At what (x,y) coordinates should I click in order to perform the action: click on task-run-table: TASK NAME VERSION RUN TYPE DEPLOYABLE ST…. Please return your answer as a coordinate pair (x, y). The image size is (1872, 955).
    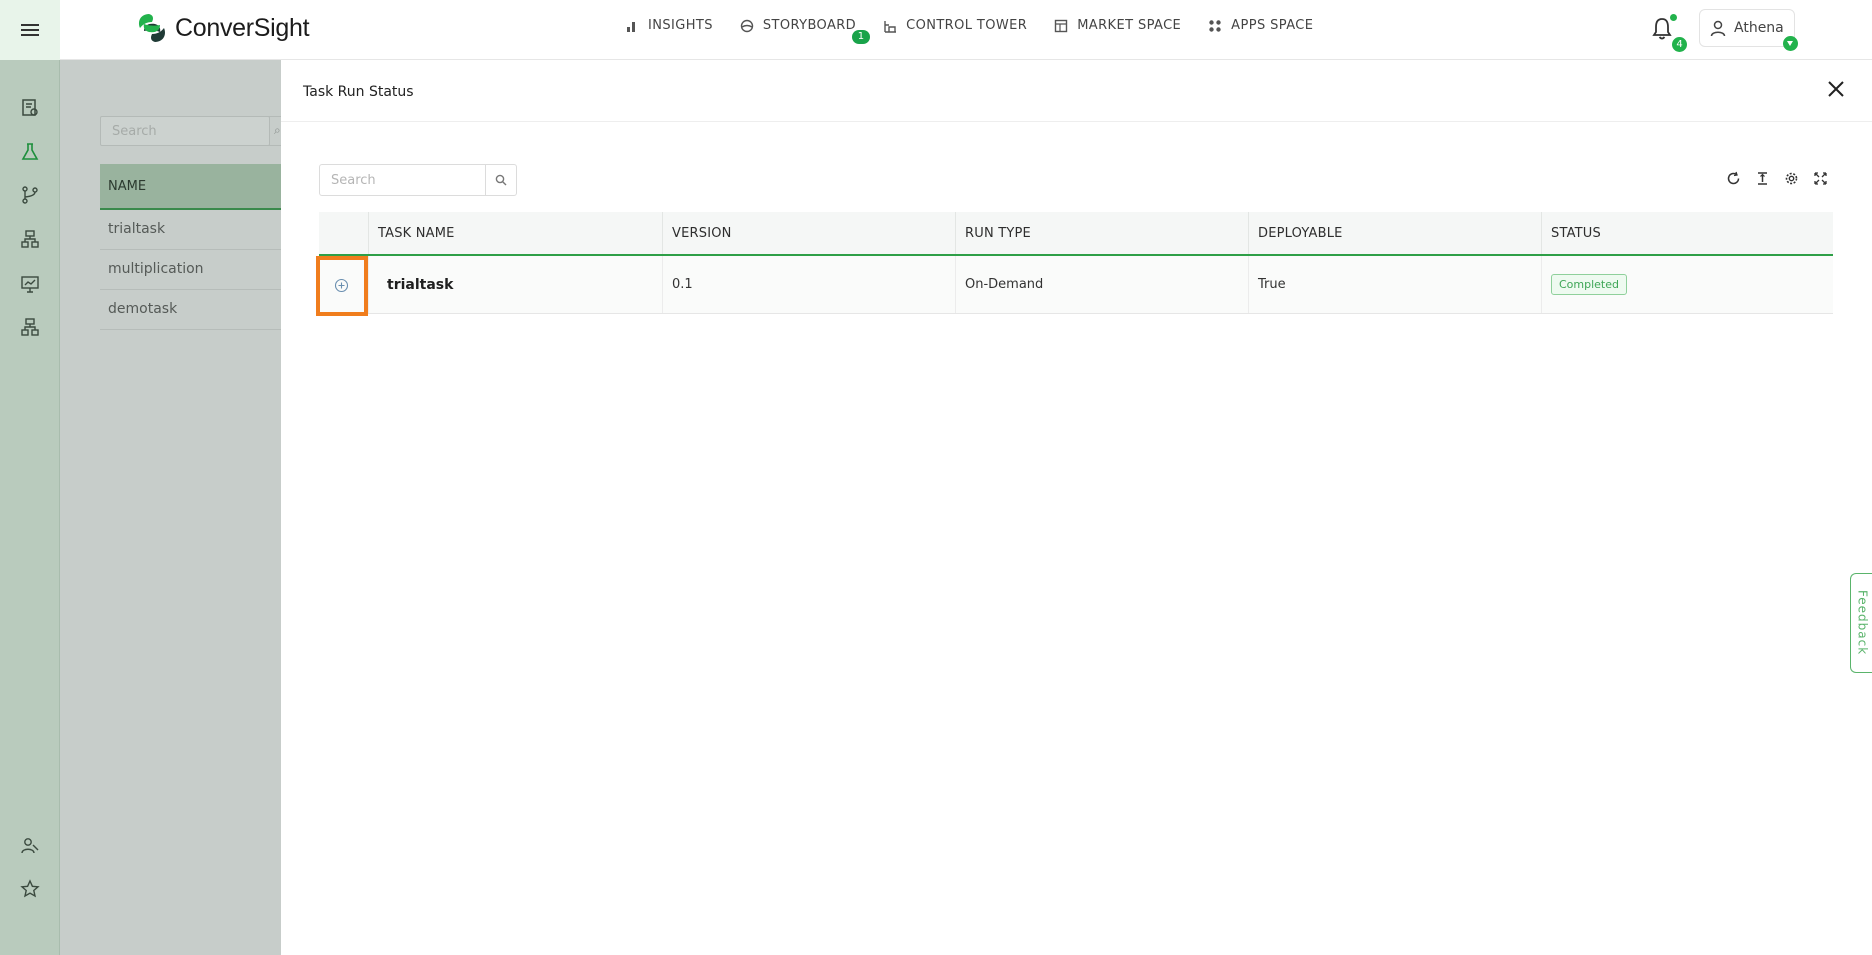
    Looking at the image, I should click on (1076, 263).